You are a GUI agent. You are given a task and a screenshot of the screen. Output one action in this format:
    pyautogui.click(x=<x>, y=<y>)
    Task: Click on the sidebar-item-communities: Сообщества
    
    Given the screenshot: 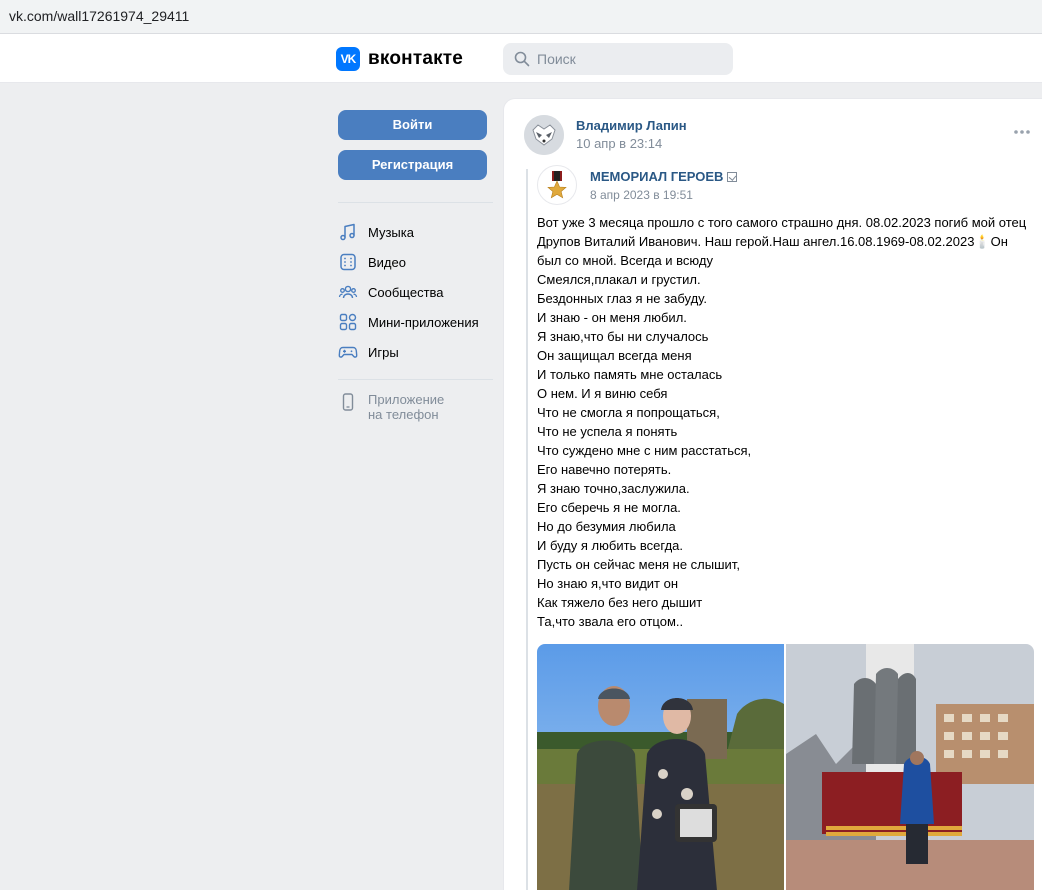 What is the action you would take?
    pyautogui.click(x=415, y=292)
    